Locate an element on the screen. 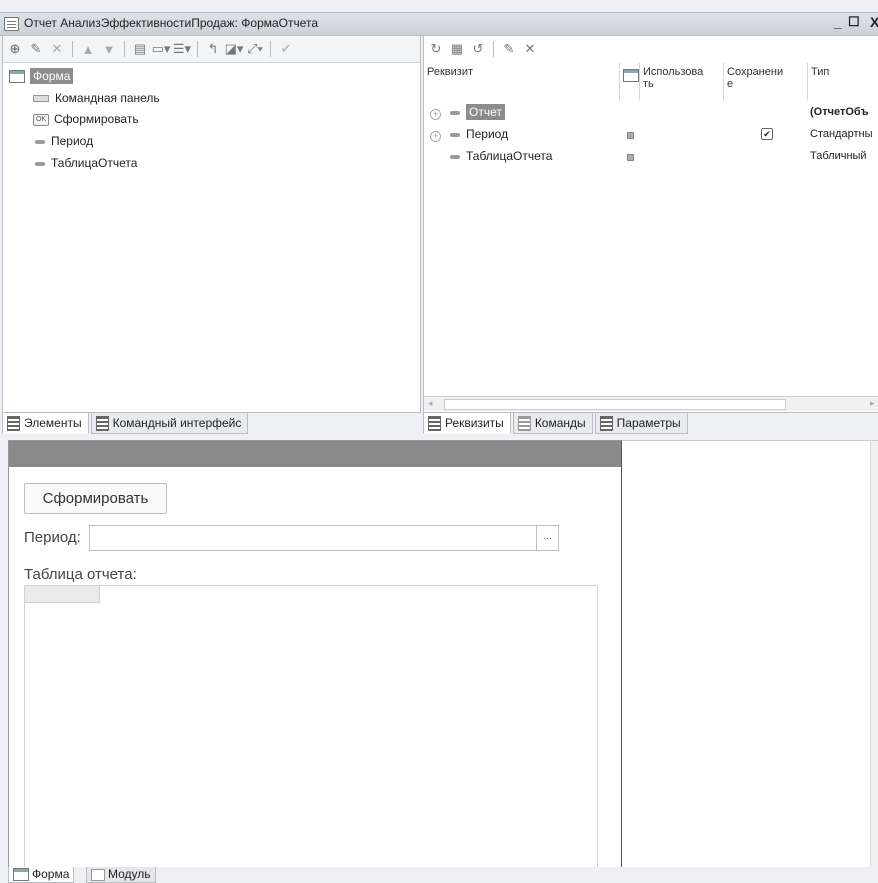  add-icon: ⊕ is located at coordinates (15, 49).